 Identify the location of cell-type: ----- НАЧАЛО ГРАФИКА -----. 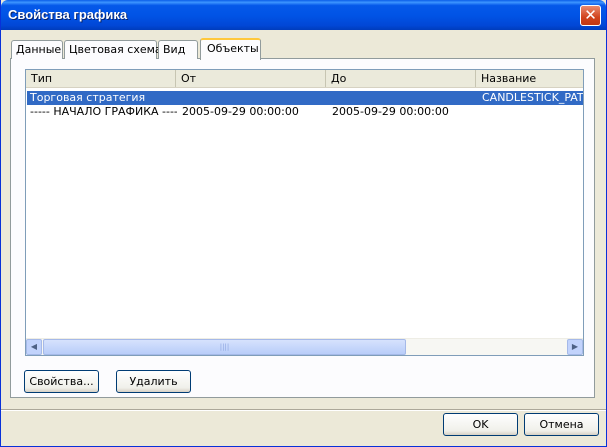
(103, 111).